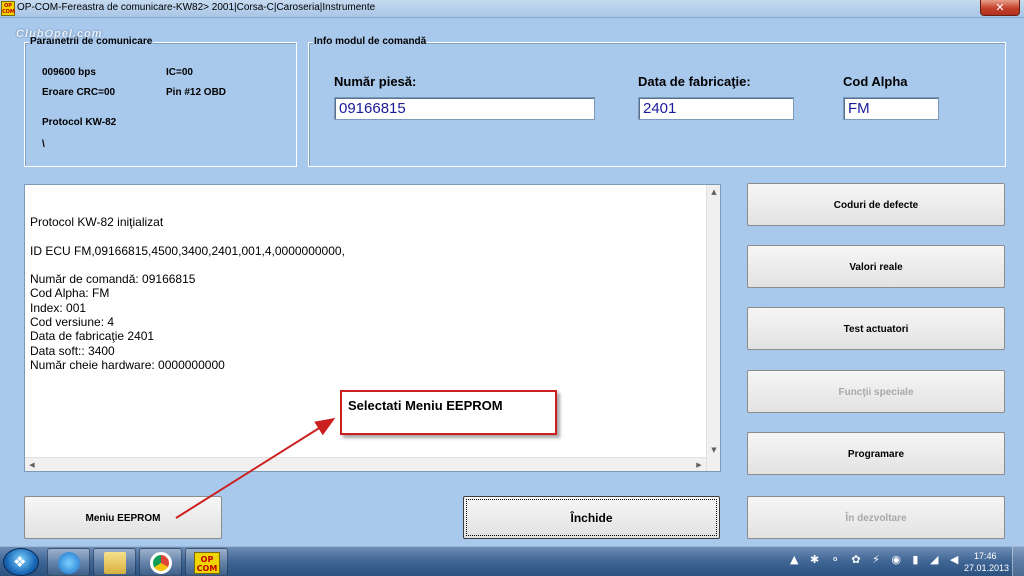 The image size is (1024, 576). What do you see at coordinates (714, 450) in the screenshot?
I see `scroll-down-icon: ▼` at bounding box center [714, 450].